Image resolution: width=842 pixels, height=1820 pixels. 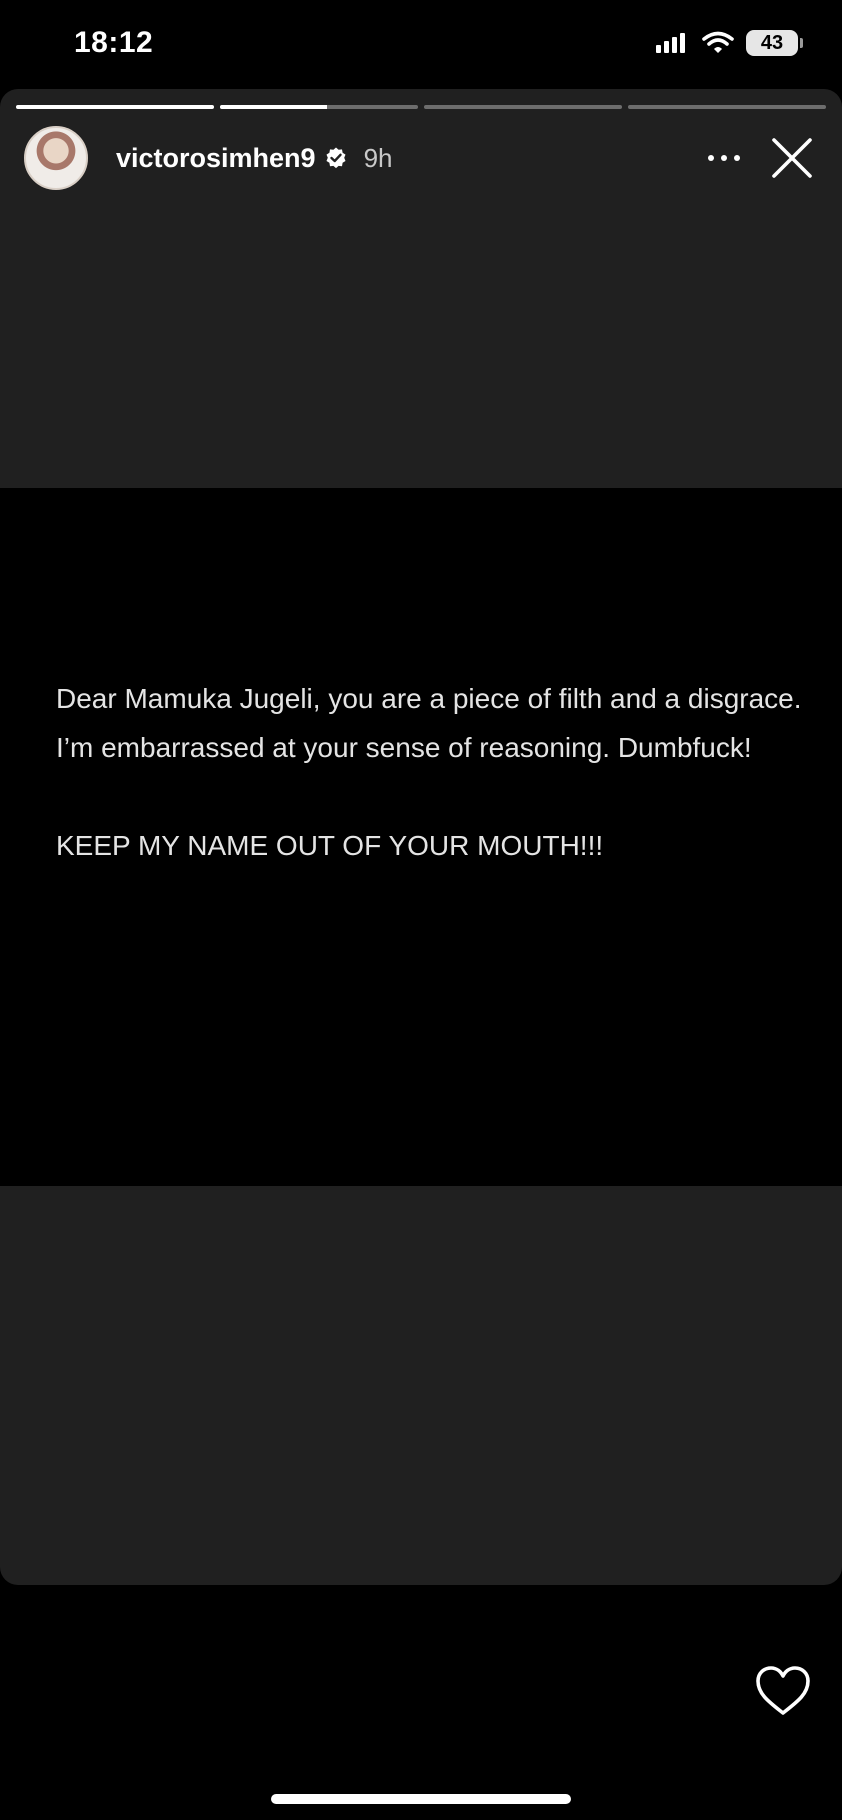 I want to click on story-time-ago: 9h, so click(x=378, y=157).